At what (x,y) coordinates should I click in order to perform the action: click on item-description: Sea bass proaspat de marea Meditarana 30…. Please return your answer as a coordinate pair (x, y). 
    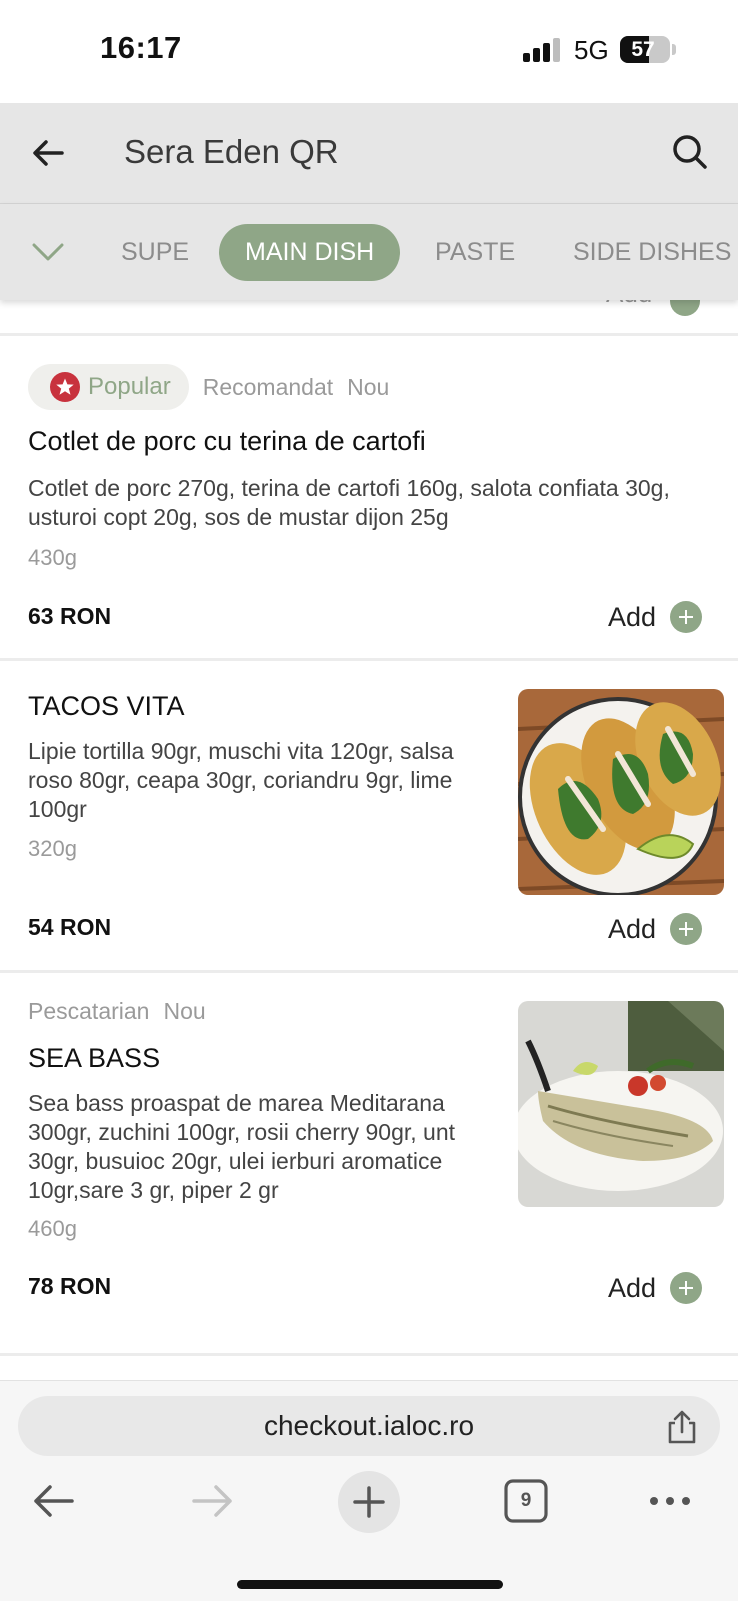
    Looking at the image, I should click on (241, 1147).